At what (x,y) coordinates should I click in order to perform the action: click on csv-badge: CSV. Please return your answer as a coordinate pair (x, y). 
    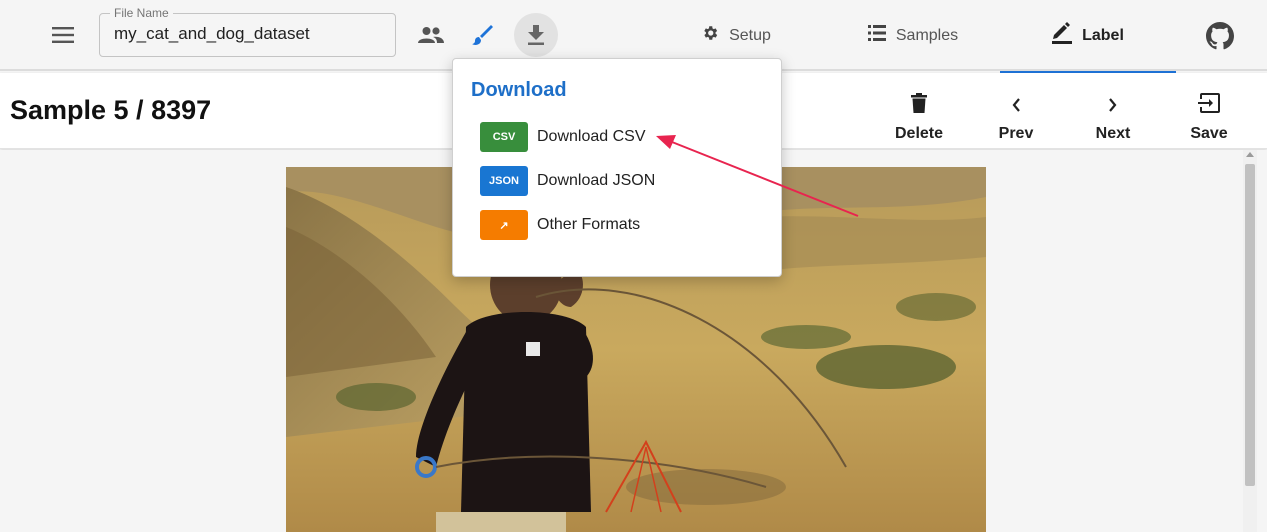
    Looking at the image, I should click on (504, 137).